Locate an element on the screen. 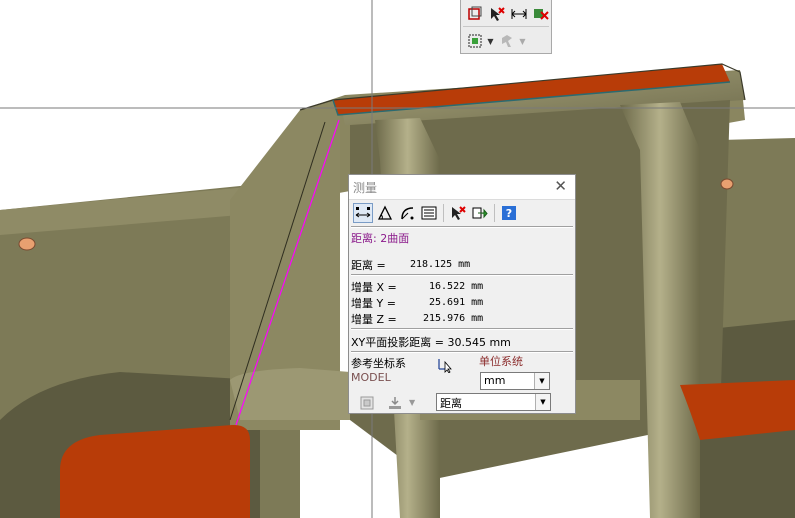 This screenshot has width=795, height=518. export-icon is located at coordinates (480, 213).